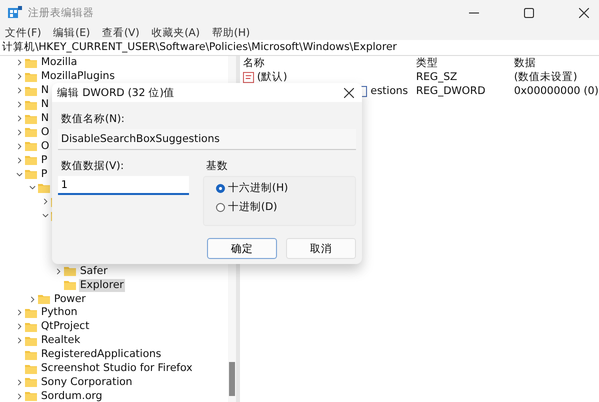 The height and width of the screenshot is (402, 599). What do you see at coordinates (437, 77) in the screenshot?
I see `value-type: REG_SZ` at bounding box center [437, 77].